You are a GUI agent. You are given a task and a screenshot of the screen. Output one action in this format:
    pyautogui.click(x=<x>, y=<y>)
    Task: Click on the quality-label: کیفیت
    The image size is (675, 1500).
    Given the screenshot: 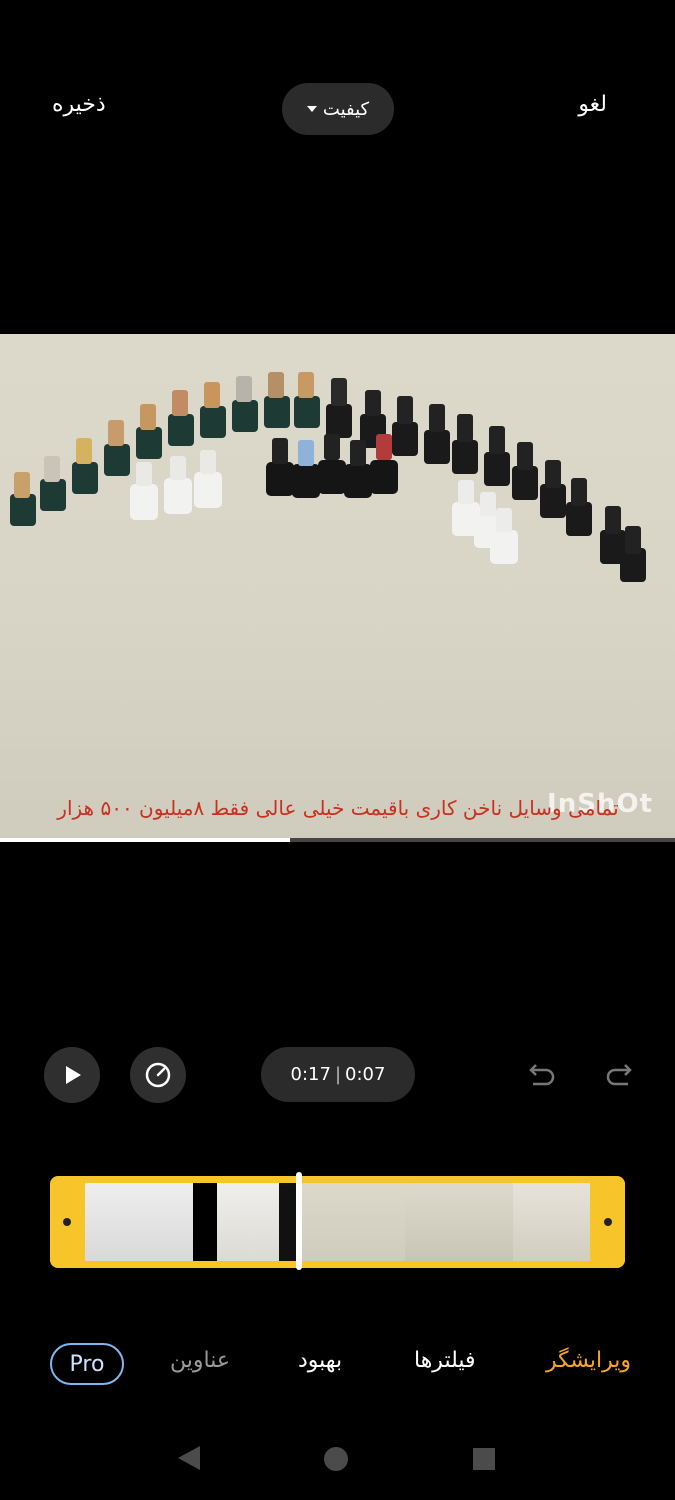 What is the action you would take?
    pyautogui.click(x=346, y=109)
    